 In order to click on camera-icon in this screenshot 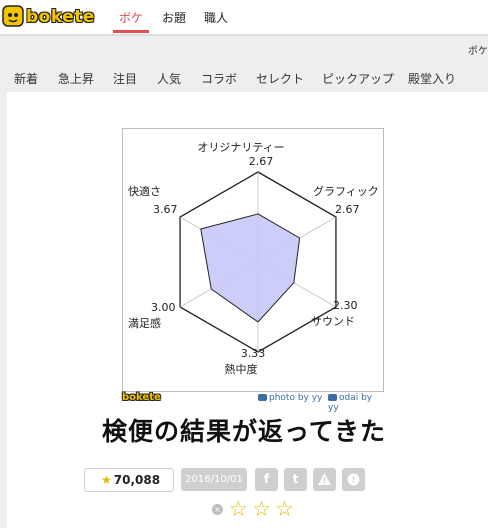, I will do `click(262, 397)`.